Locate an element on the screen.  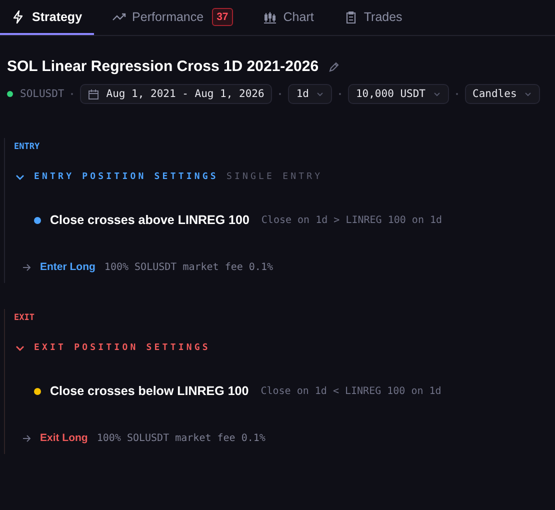
candlestick-icon is located at coordinates (270, 17).